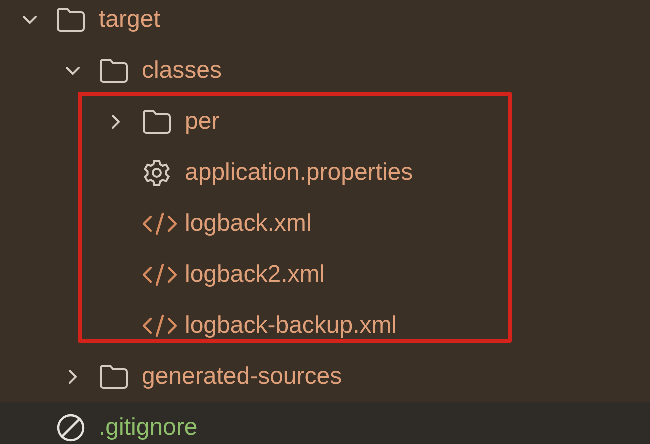  What do you see at coordinates (325, 121) in the screenshot?
I see `tree-row: per` at bounding box center [325, 121].